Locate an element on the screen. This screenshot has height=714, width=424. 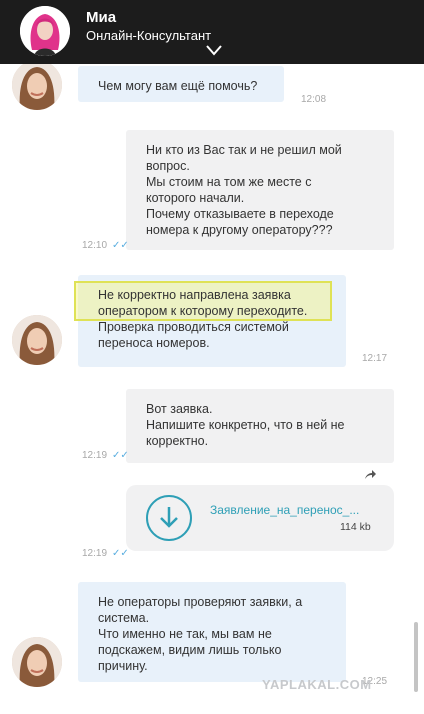
scrollbar is located at coordinates (416, 657).